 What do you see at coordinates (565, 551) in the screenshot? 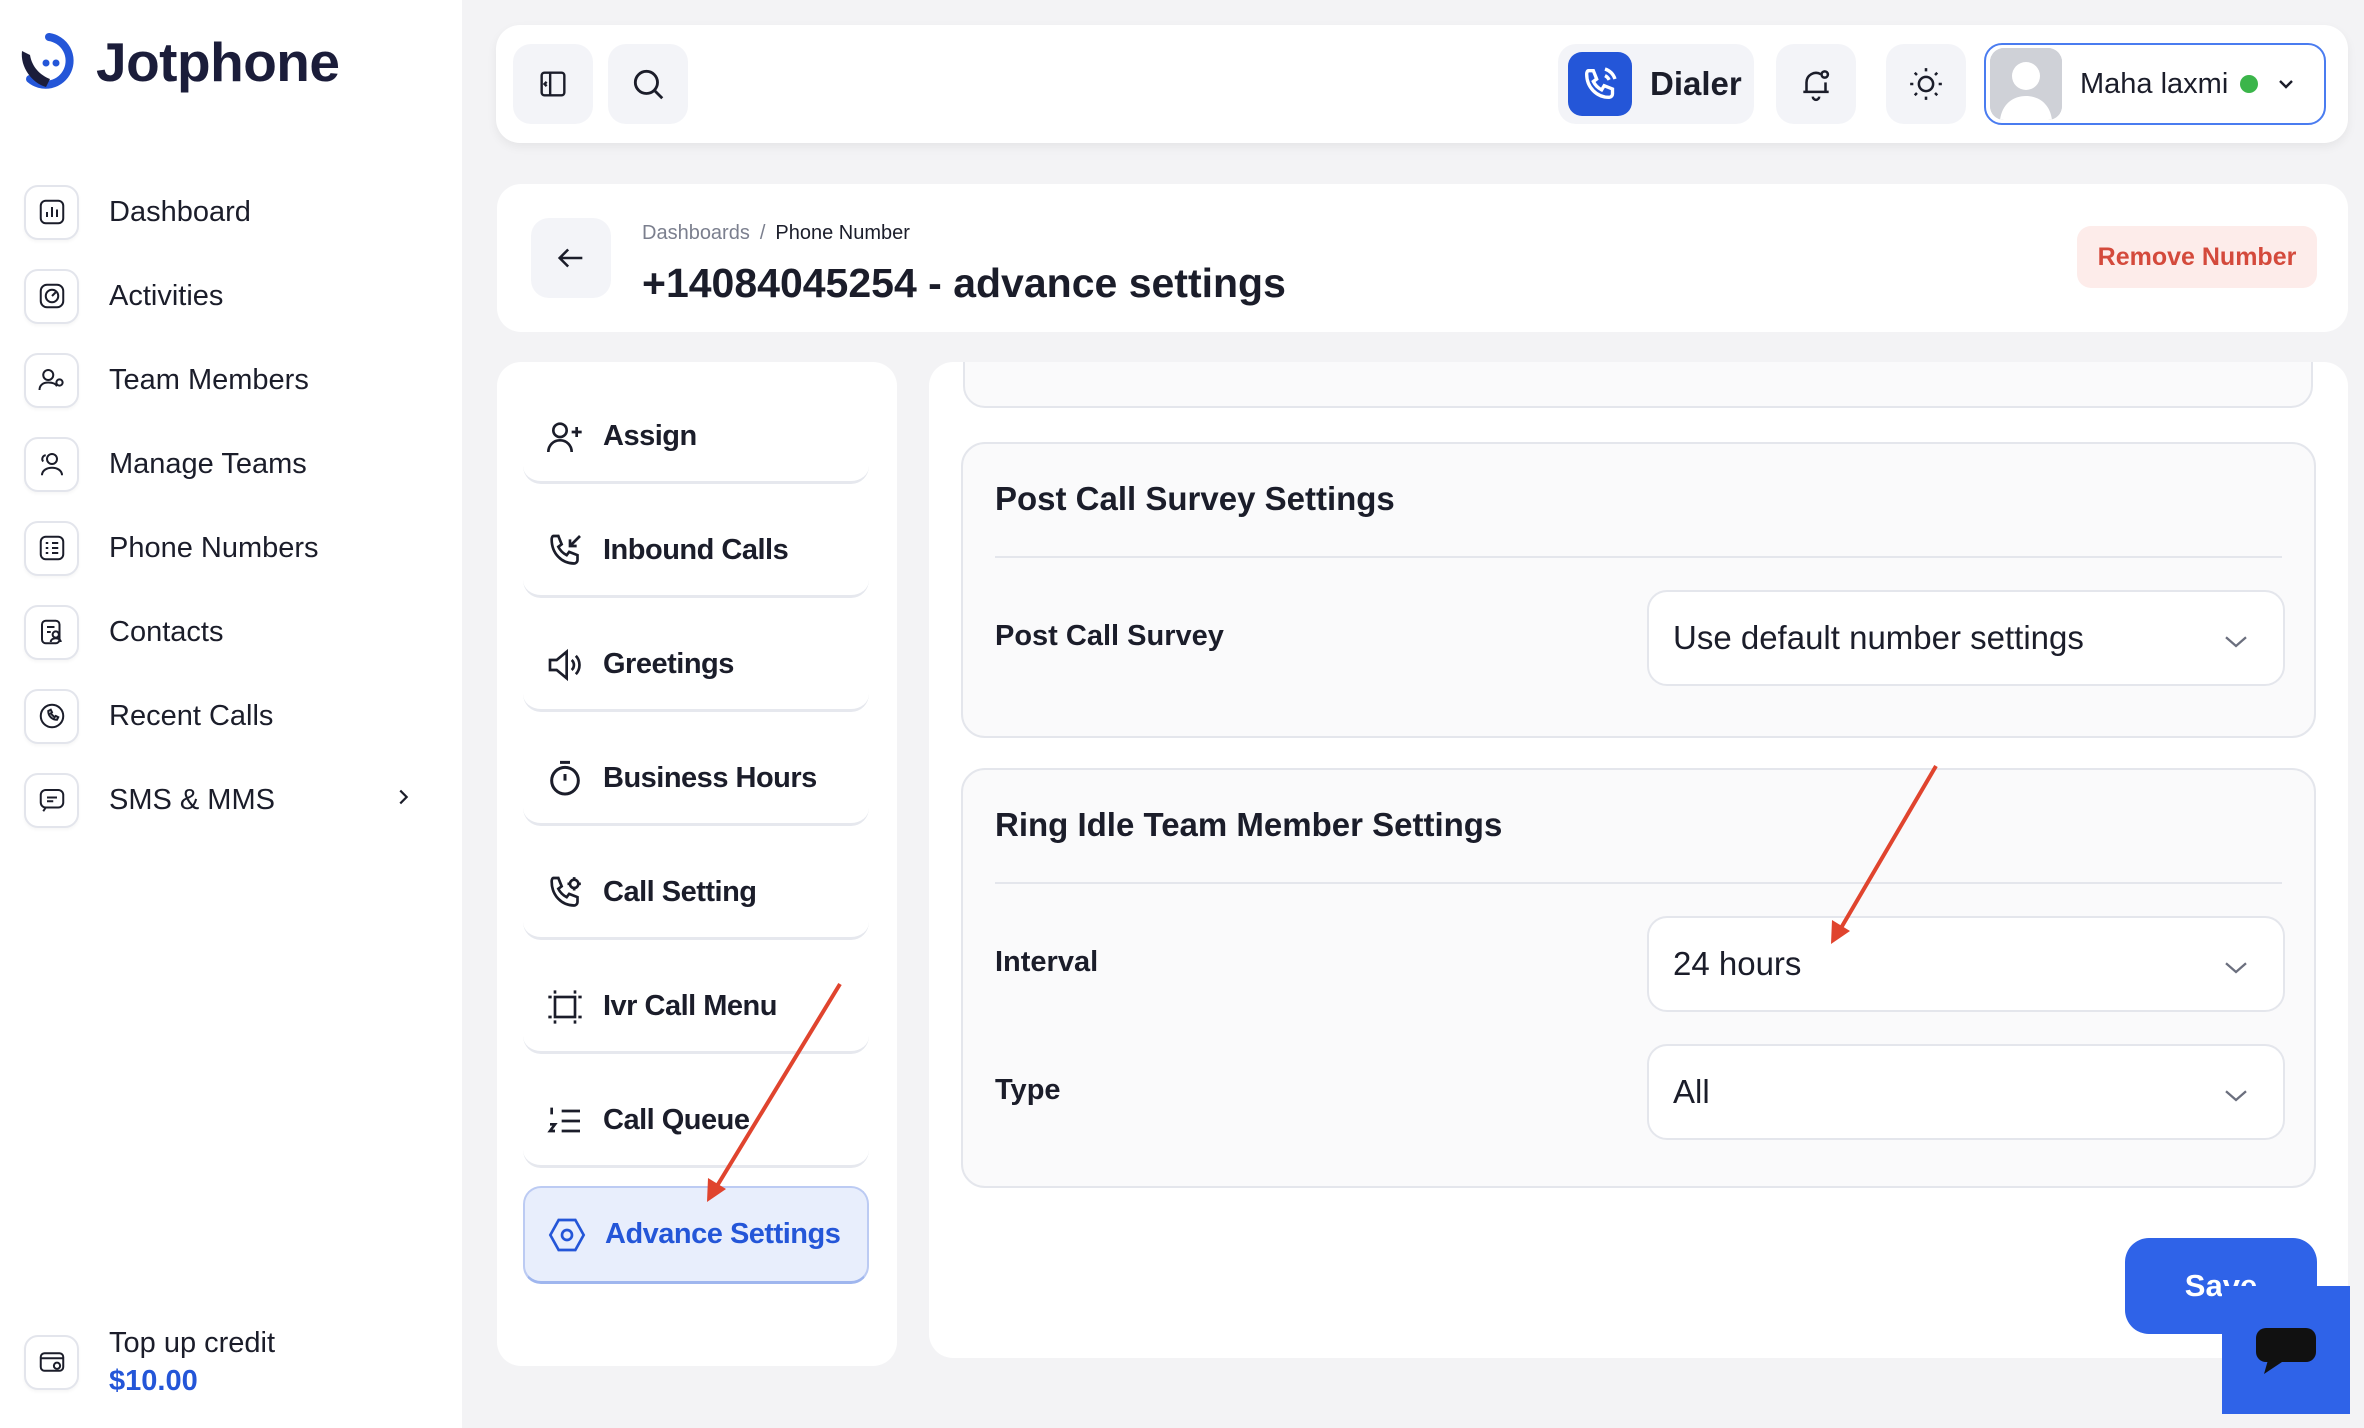
I see `incoming-call-icon` at bounding box center [565, 551].